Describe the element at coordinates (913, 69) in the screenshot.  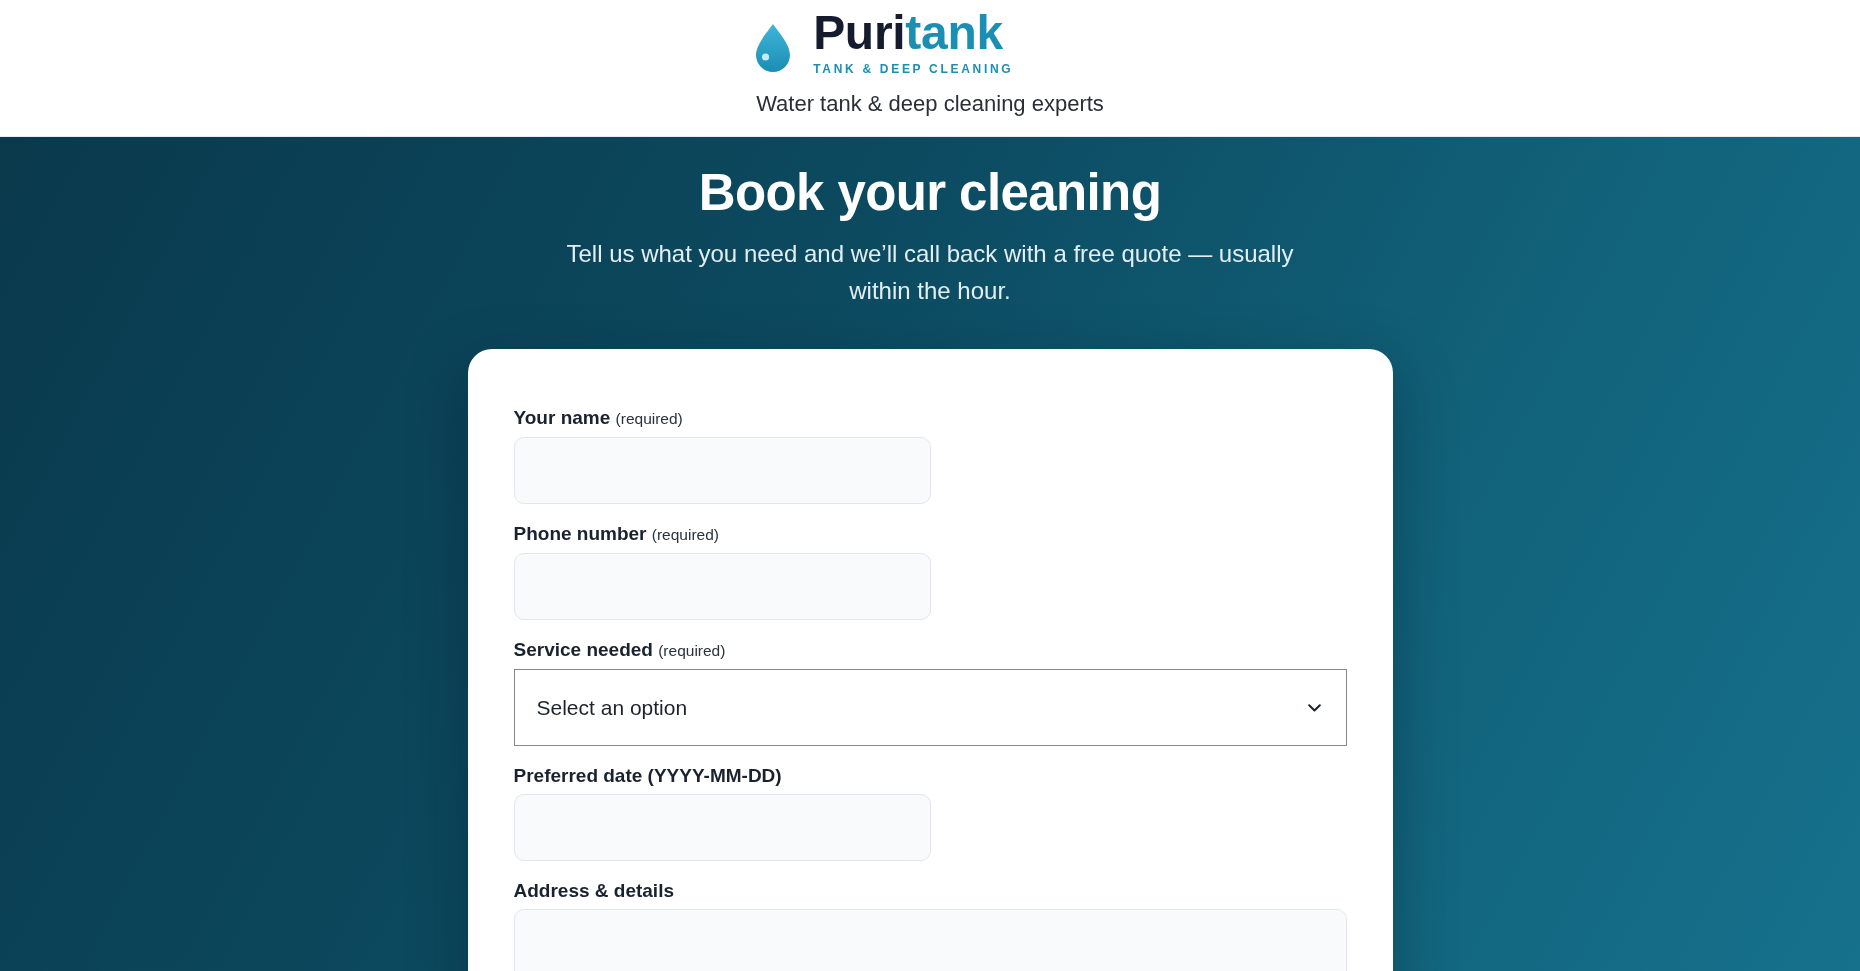
I see `brand-slogan: TANK & DEEP CLEANING` at that location.